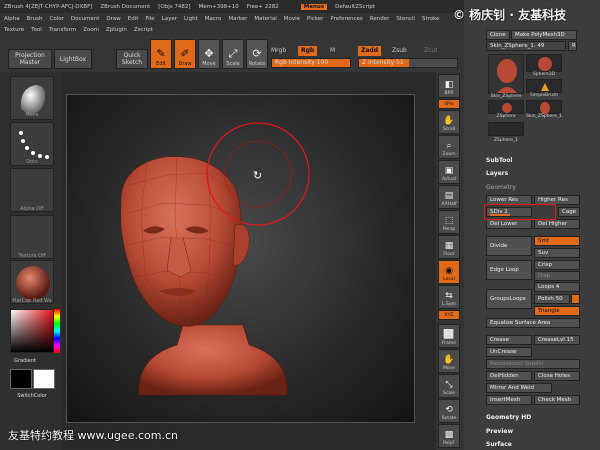 The width and height of the screenshot is (600, 450). Describe the element at coordinates (35, 19) in the screenshot. I see `menu-item: Brush` at that location.